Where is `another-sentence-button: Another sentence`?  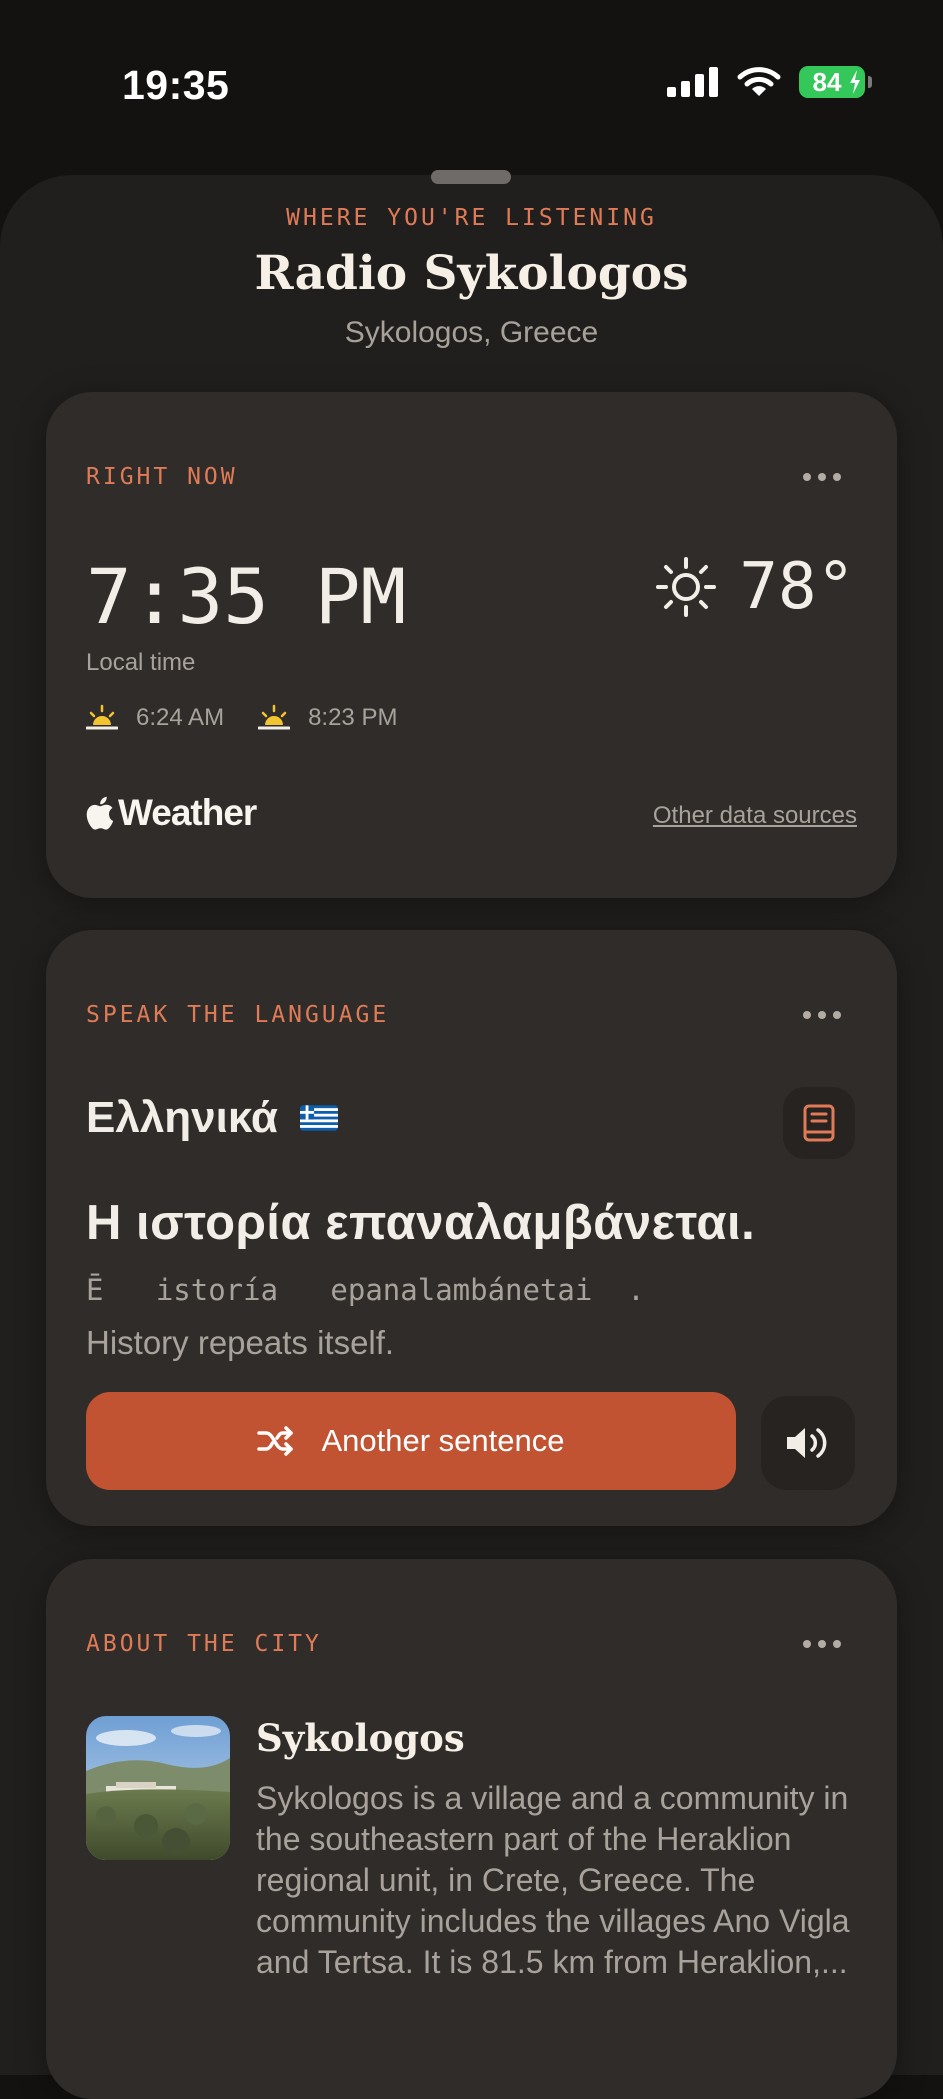 another-sentence-button: Another sentence is located at coordinates (411, 1441).